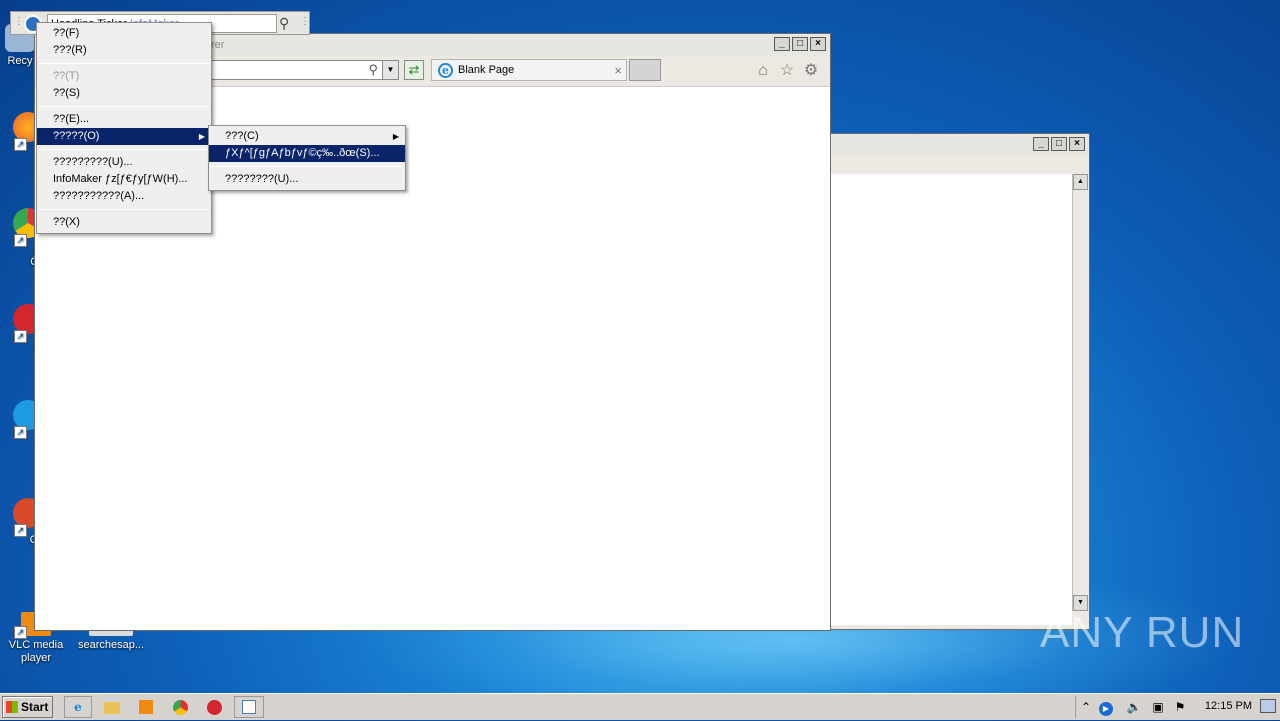  Describe the element at coordinates (1086, 707) in the screenshot. I see `show-hidden-icons-icon: ⌃` at that location.